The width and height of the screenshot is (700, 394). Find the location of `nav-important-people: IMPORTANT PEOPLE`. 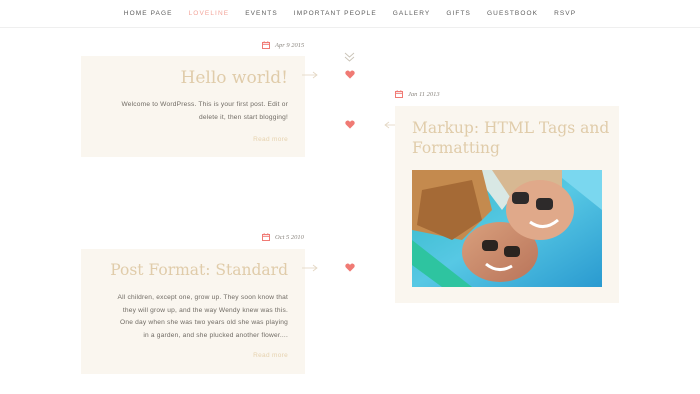

nav-important-people: IMPORTANT PEOPLE is located at coordinates (335, 13).